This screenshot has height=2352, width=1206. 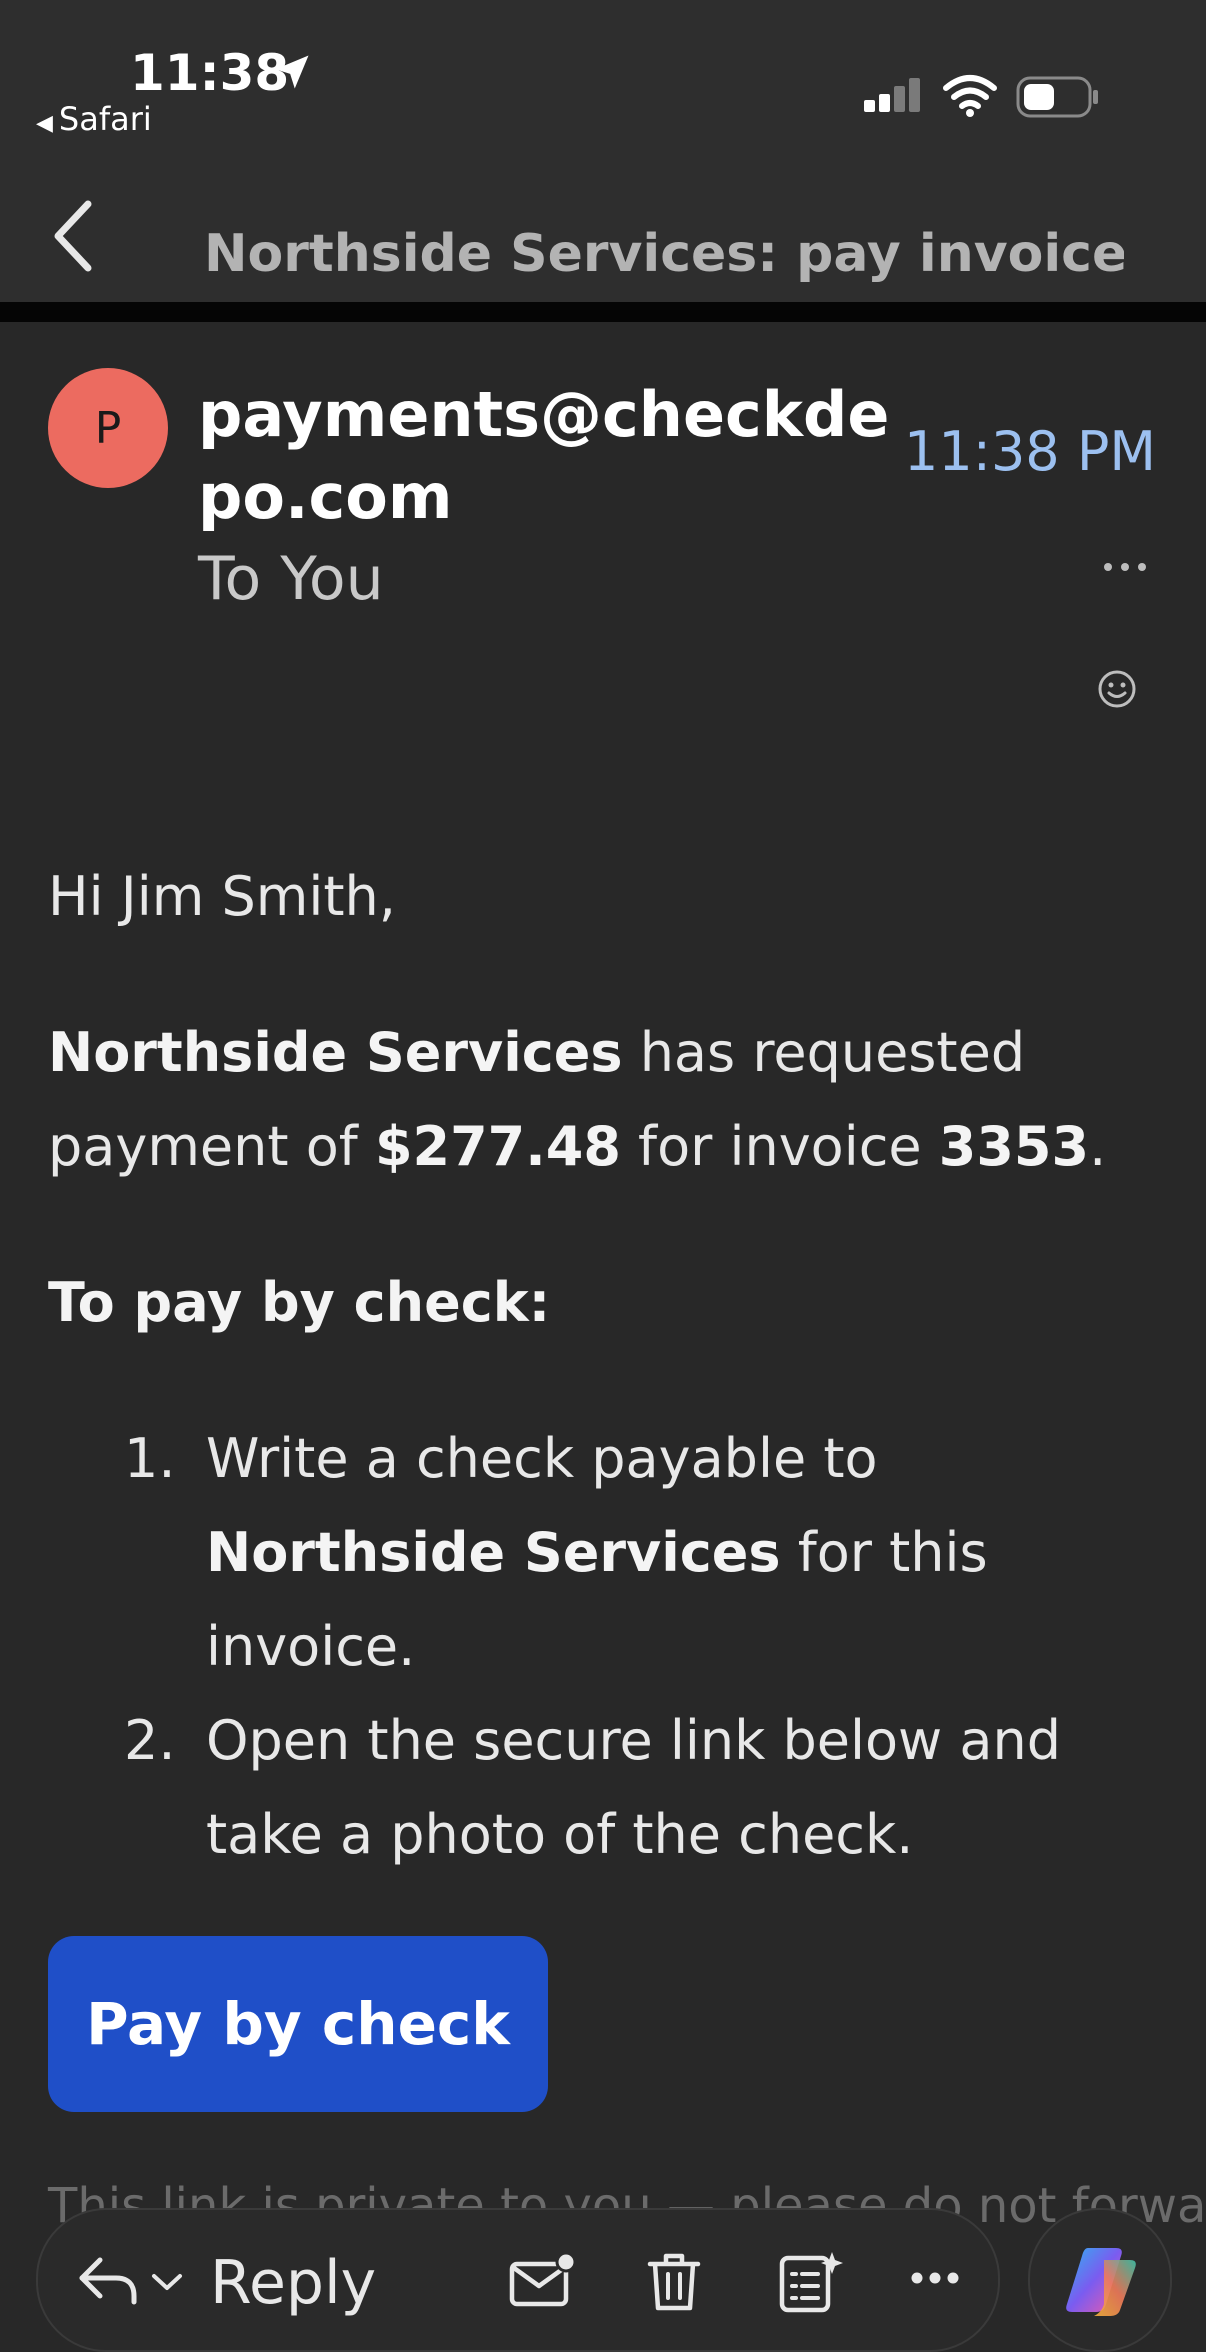 I want to click on recipient-line: To You, so click(x=291, y=579).